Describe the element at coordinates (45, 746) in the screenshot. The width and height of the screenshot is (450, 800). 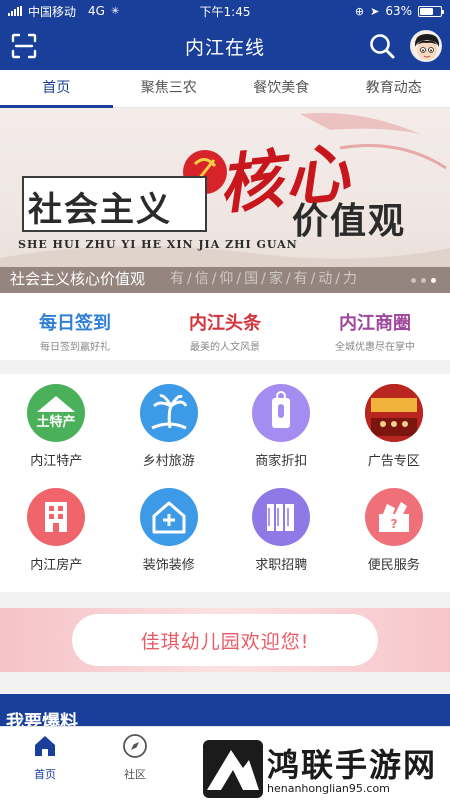
I see `home-icon` at that location.